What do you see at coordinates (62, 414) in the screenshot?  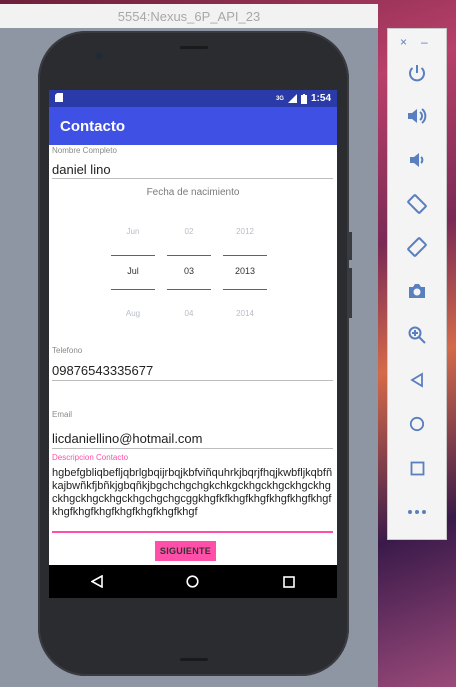 I see `email-label: Email` at bounding box center [62, 414].